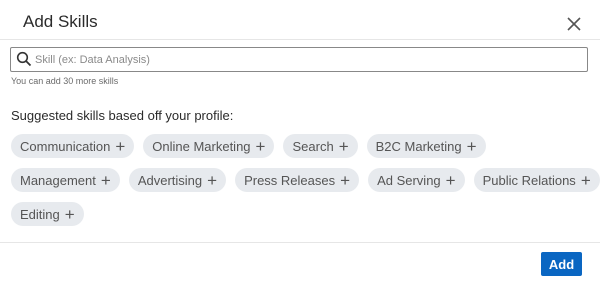 This screenshot has height=281, width=600. What do you see at coordinates (300, 242) in the screenshot?
I see `footer-divider` at bounding box center [300, 242].